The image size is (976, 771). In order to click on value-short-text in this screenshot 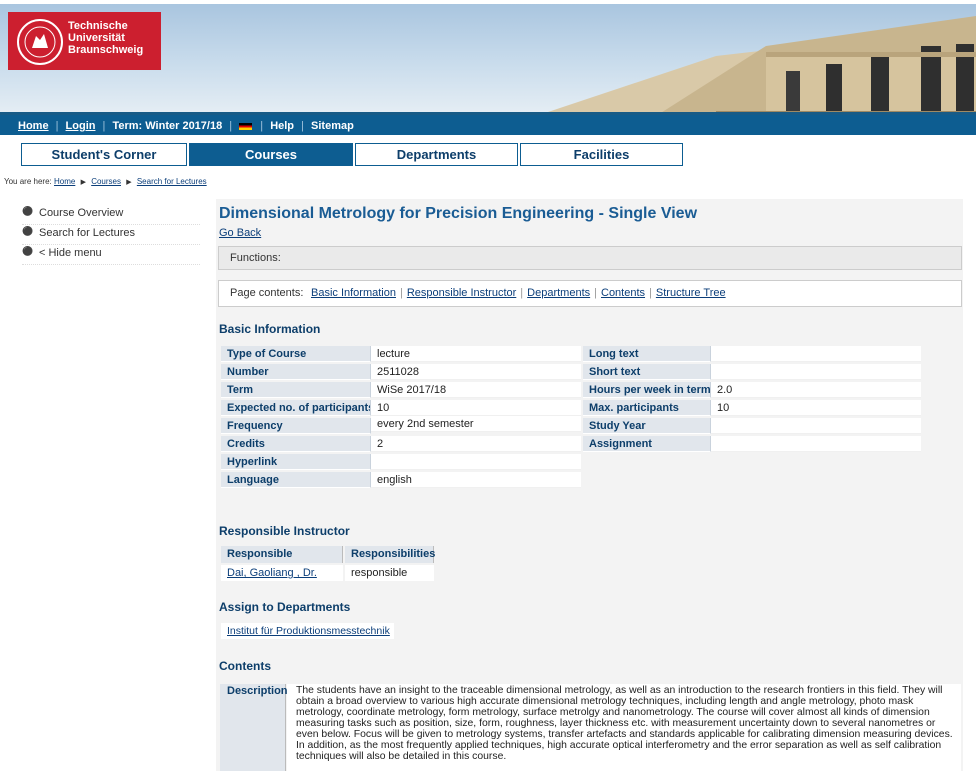, I will do `click(816, 372)`.